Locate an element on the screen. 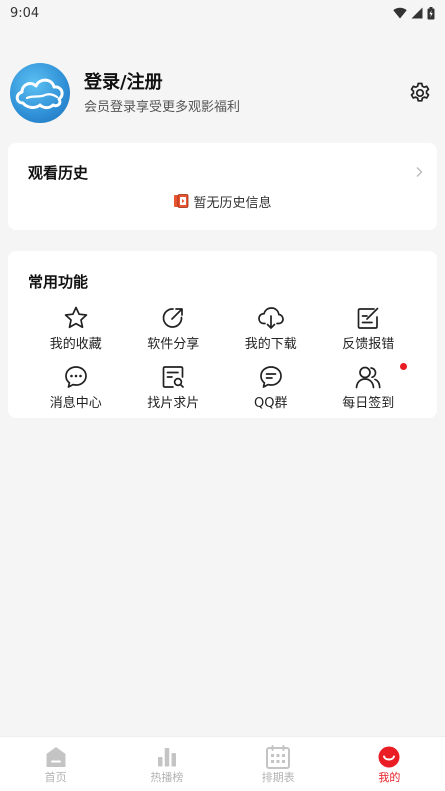 The width and height of the screenshot is (445, 791). users-icon is located at coordinates (368, 377).